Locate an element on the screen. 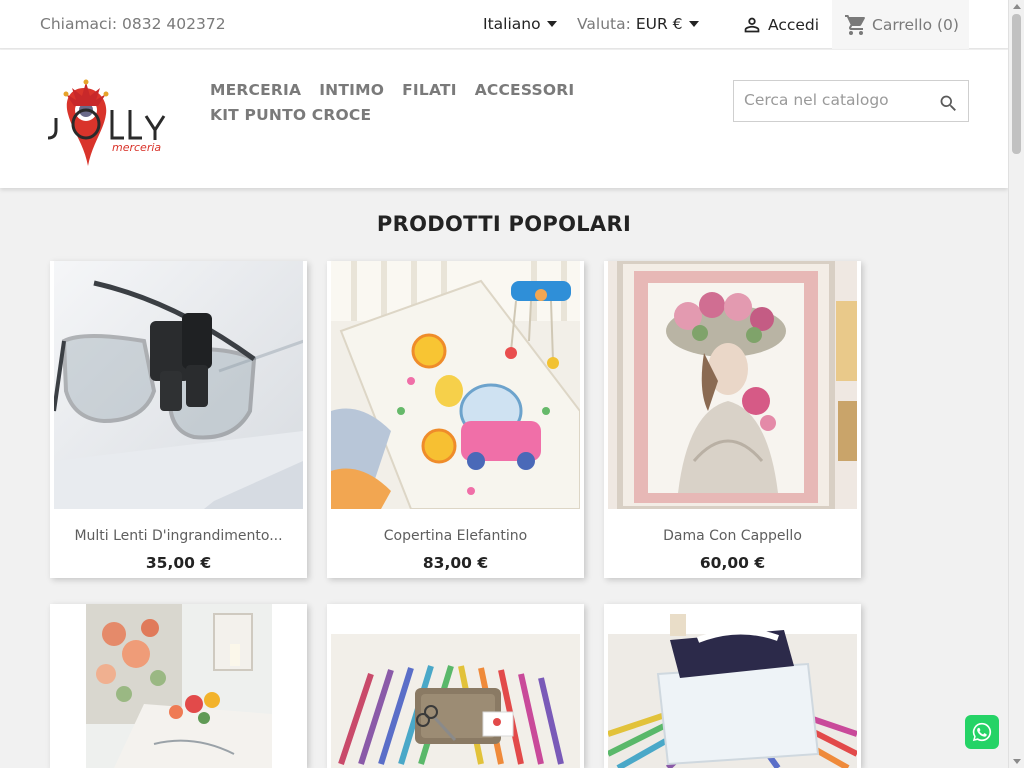 The height and width of the screenshot is (768, 1024). menu-item-accessori: Accessori is located at coordinates (525, 90).